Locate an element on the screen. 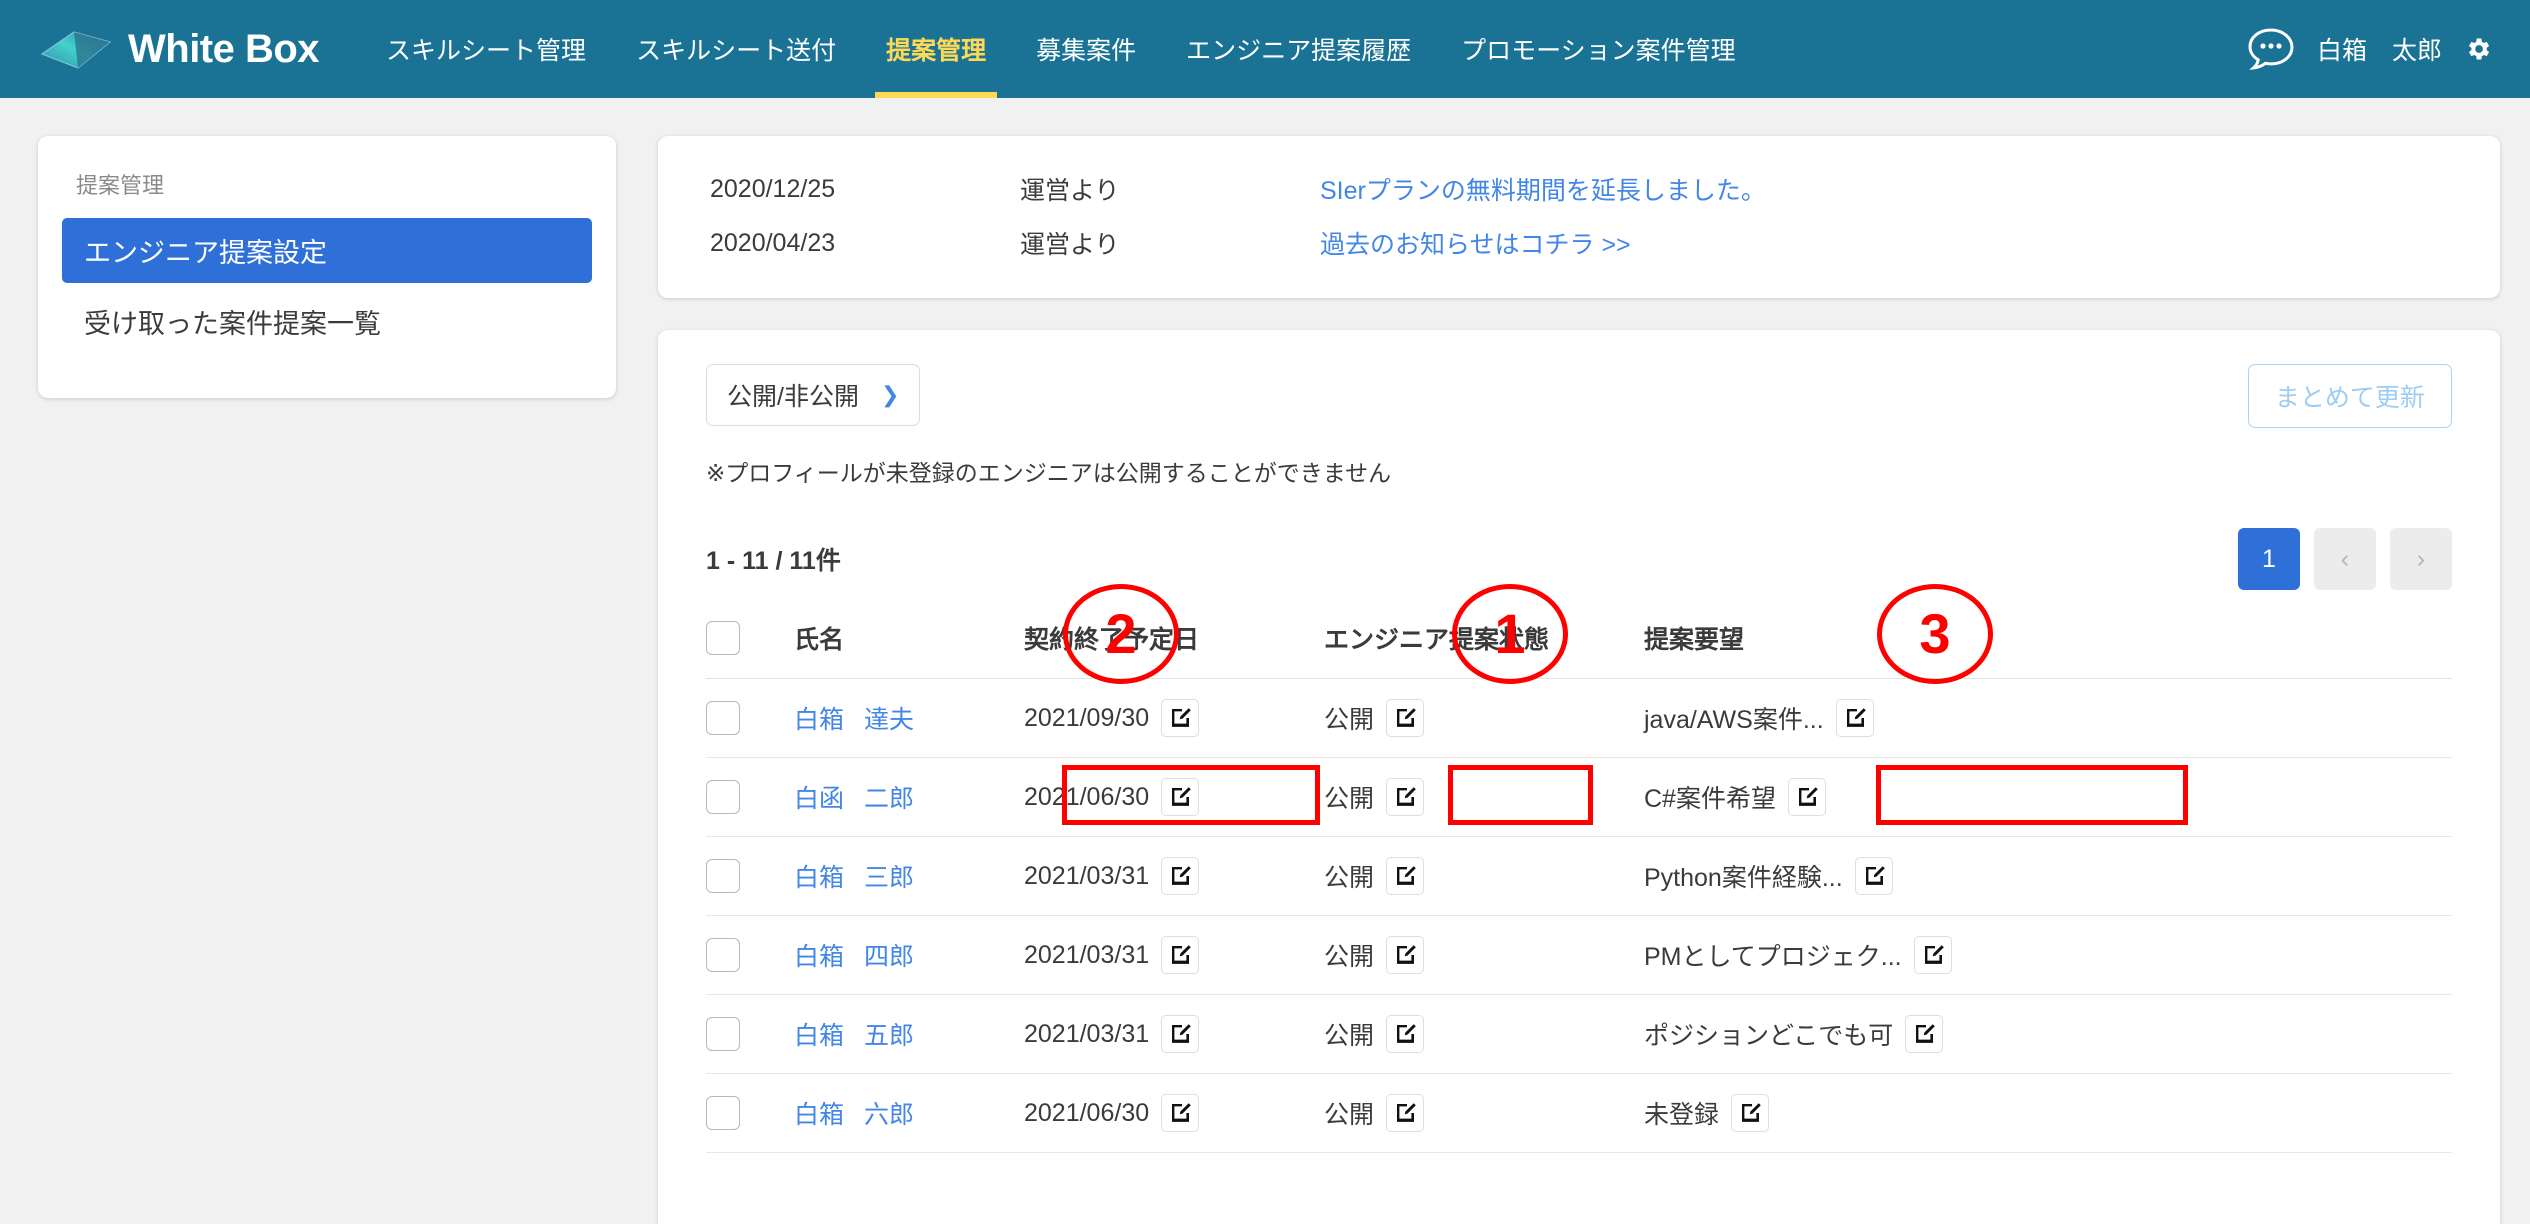 The width and height of the screenshot is (2530, 1224). contract-end-date-cell: 2021/06/30 is located at coordinates (1174, 1113).